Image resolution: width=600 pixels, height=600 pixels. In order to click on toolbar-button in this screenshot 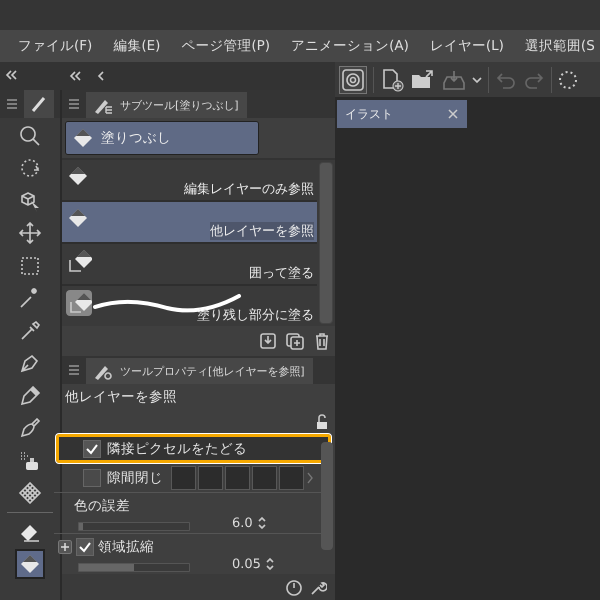, I will do `click(353, 80)`.